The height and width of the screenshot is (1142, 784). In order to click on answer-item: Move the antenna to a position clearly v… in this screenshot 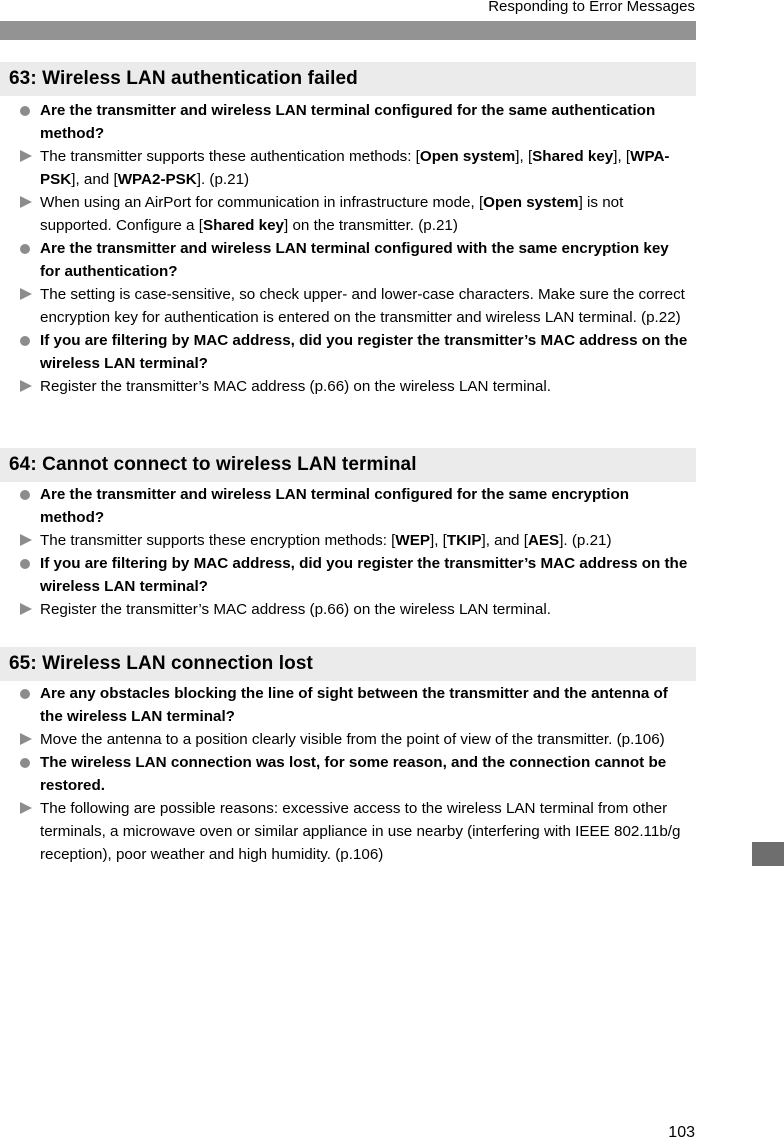, I will do `click(348, 739)`.